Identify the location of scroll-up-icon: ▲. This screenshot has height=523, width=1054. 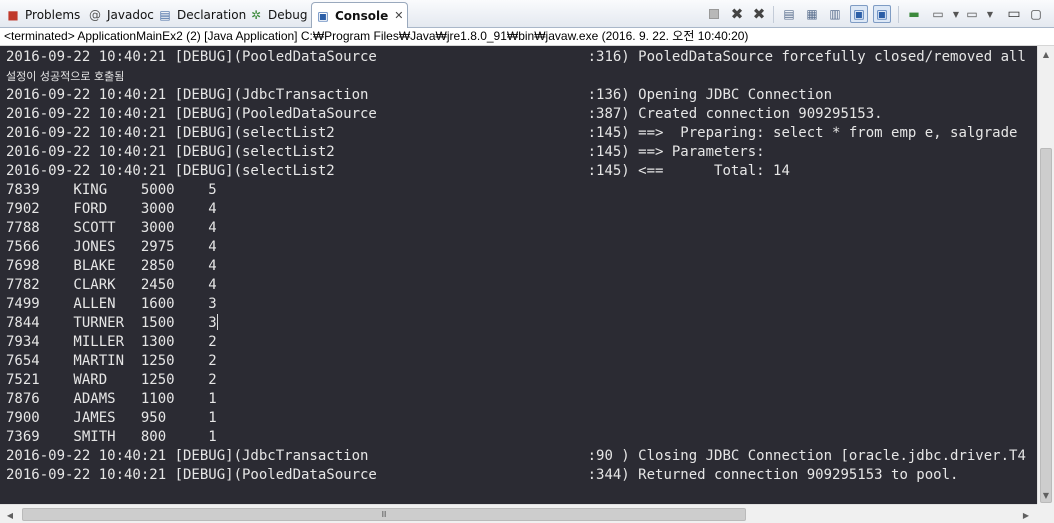
(1046, 54).